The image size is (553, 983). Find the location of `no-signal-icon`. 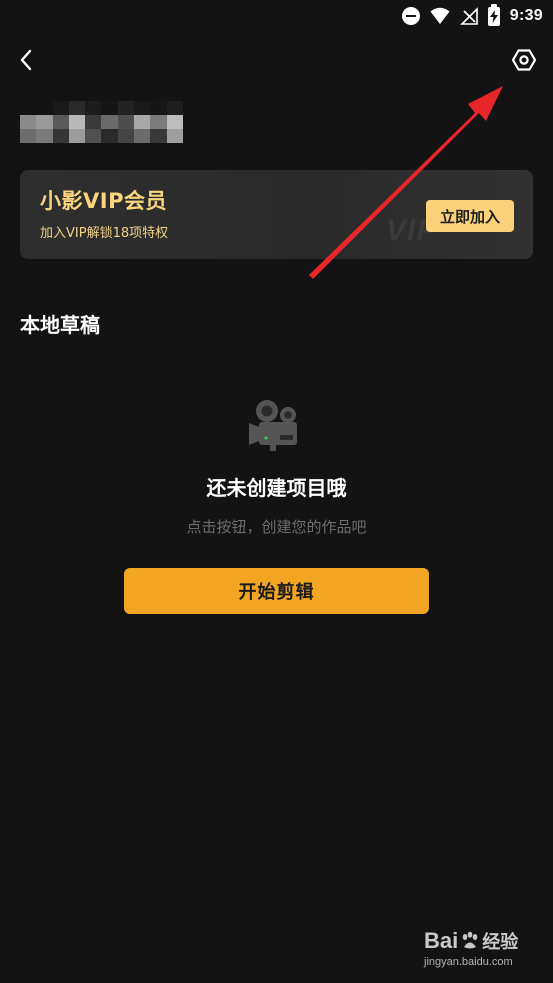

no-signal-icon is located at coordinates (468, 16).